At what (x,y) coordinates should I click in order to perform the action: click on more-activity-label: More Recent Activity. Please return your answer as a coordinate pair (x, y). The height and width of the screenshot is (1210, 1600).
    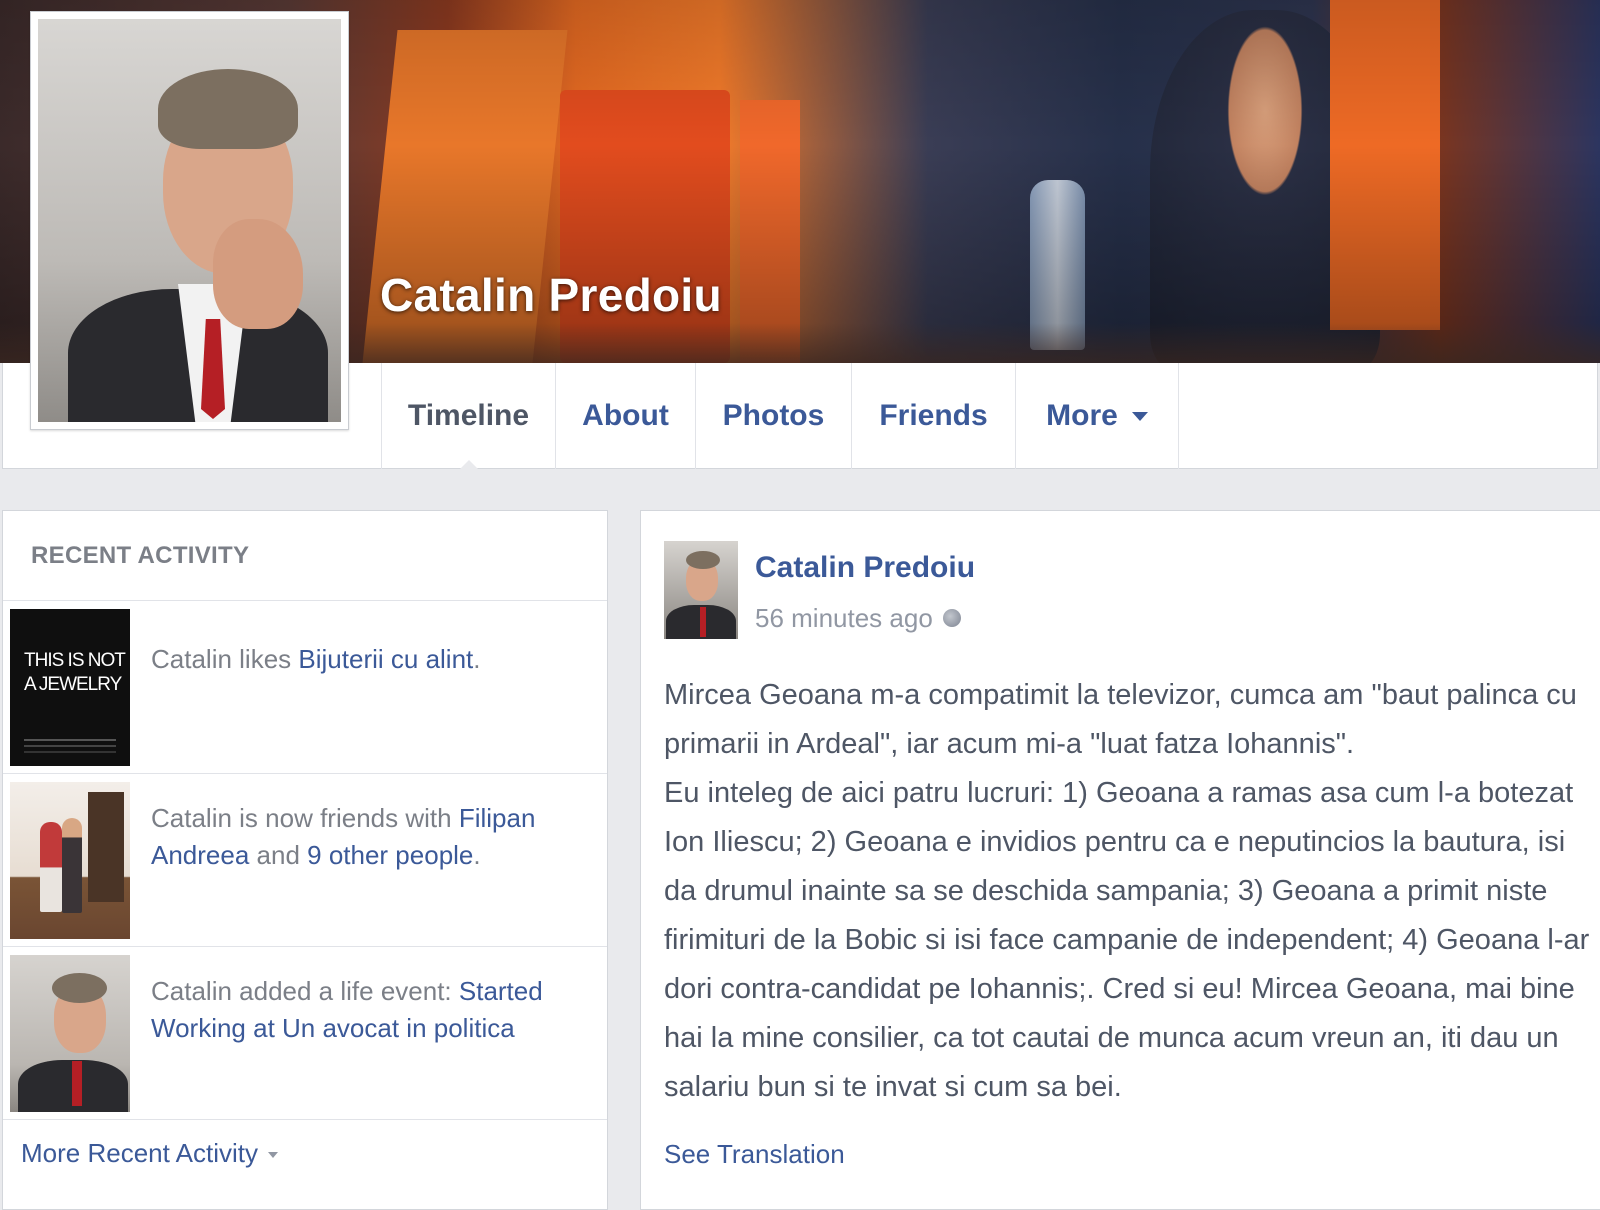
    Looking at the image, I should click on (139, 1153).